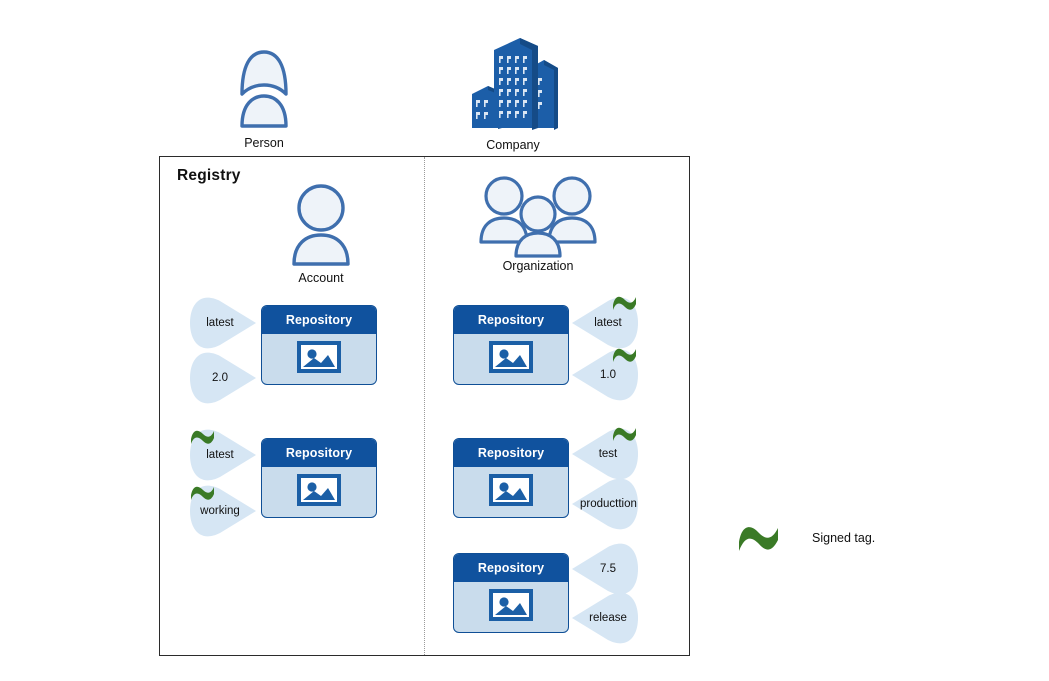 The width and height of the screenshot is (1049, 681). Describe the element at coordinates (424, 406) in the screenshot. I see `registry-divider` at that location.